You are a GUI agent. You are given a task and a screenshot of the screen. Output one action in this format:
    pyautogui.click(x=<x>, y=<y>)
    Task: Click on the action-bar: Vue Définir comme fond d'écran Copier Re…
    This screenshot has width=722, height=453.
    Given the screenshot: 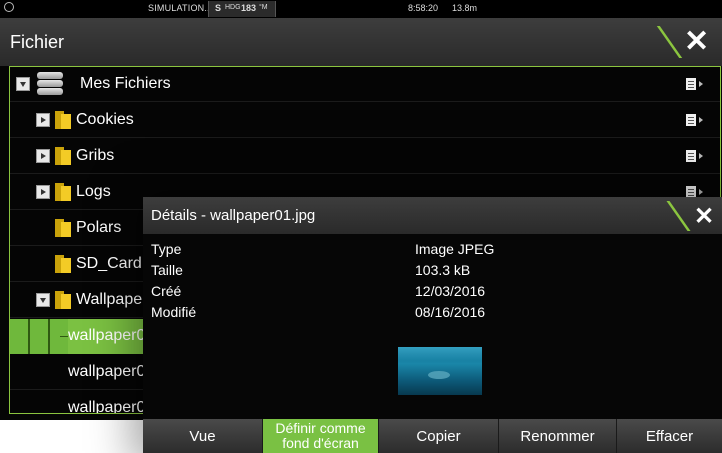 What is the action you would take?
    pyautogui.click(x=432, y=436)
    